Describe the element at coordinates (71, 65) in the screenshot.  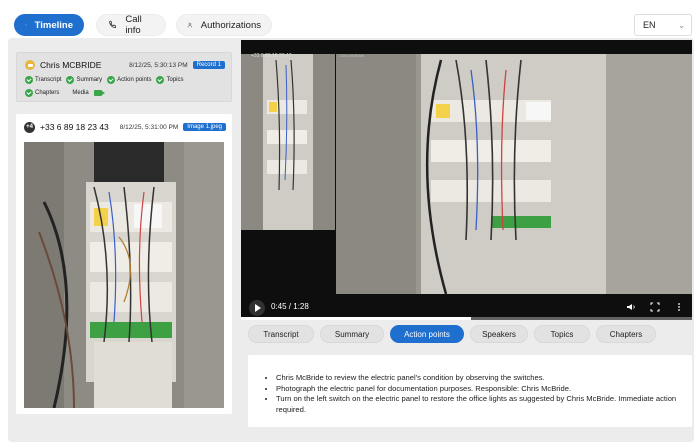
I see `caller-name: Chris MCBRIDE` at that location.